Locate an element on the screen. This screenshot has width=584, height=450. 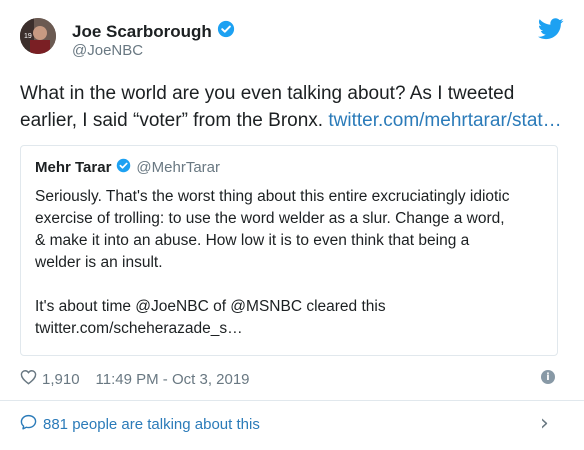
author-handle: @JoeNBC is located at coordinates (107, 50).